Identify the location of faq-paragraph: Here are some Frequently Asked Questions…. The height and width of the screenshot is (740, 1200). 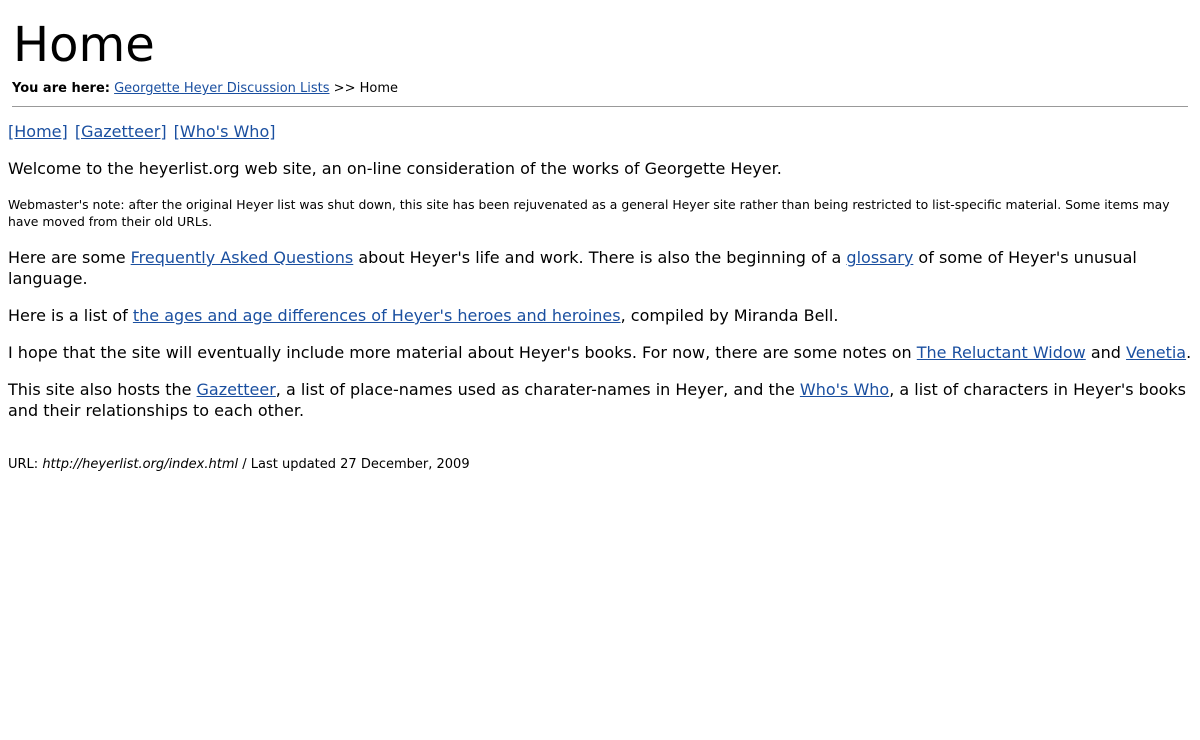
(600, 268).